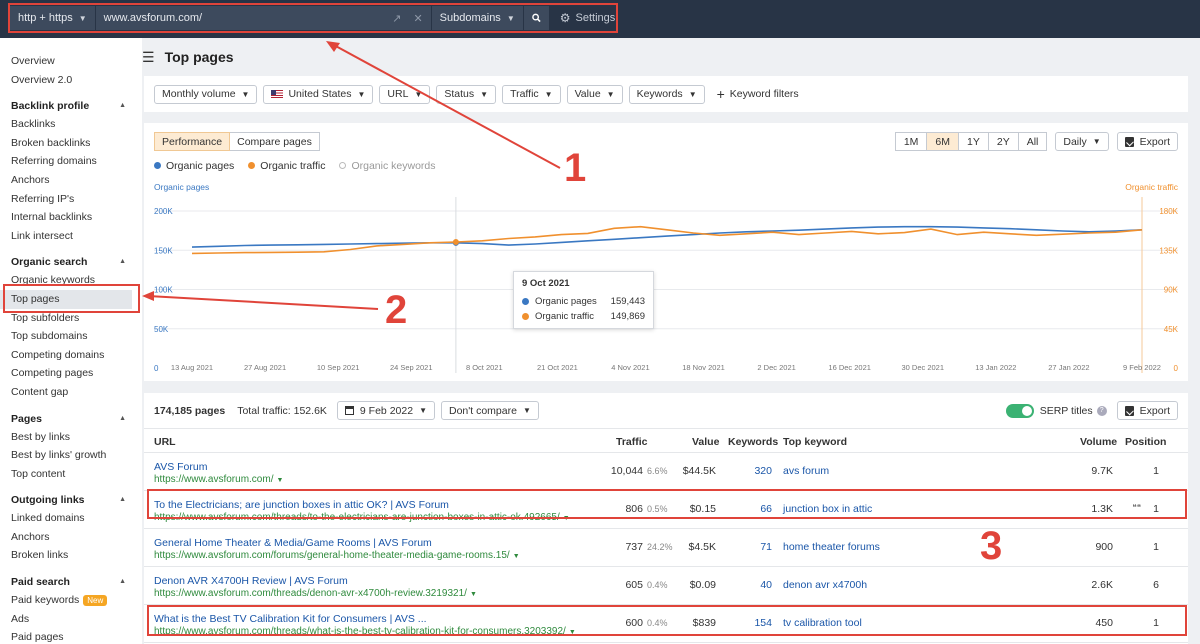  Describe the element at coordinates (632, 442) in the screenshot. I see `col-traffic: Traffic` at that location.